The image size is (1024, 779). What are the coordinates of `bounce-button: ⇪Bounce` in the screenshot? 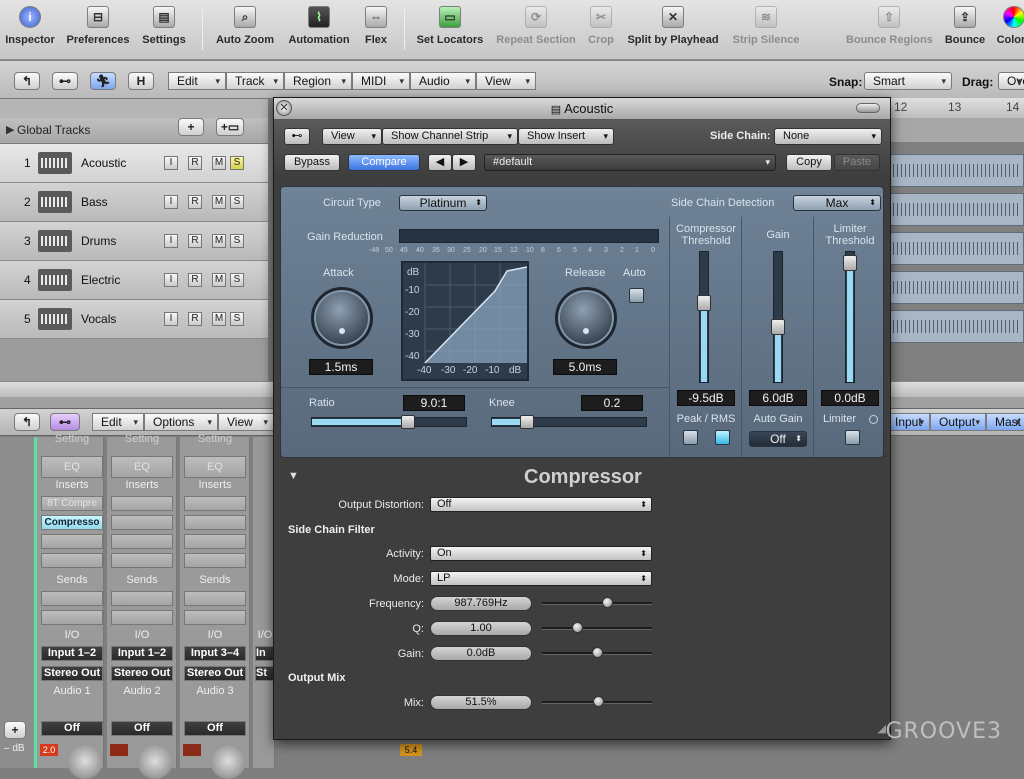 It's located at (965, 26).